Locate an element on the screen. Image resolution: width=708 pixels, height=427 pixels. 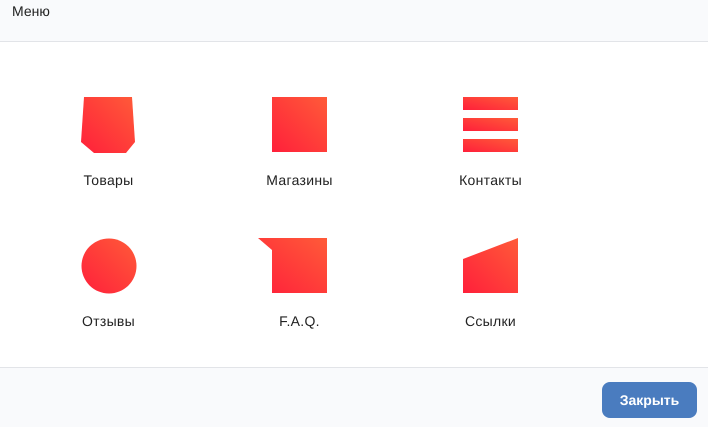
window-title: Меню is located at coordinates (31, 11).